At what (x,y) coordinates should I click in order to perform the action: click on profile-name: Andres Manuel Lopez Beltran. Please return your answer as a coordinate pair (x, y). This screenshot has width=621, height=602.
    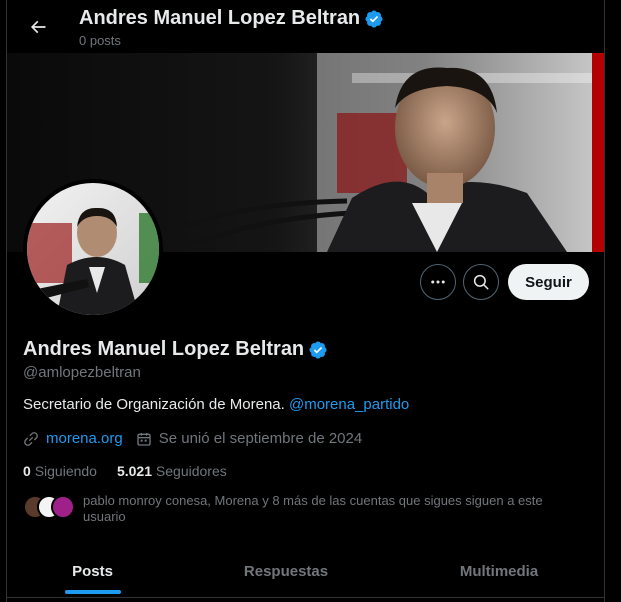
    Looking at the image, I should click on (175, 349).